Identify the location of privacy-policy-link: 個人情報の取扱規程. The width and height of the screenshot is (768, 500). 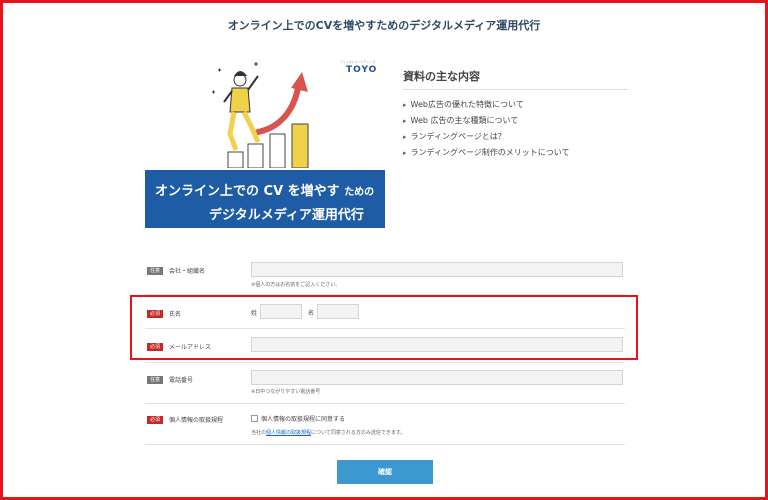
(288, 433).